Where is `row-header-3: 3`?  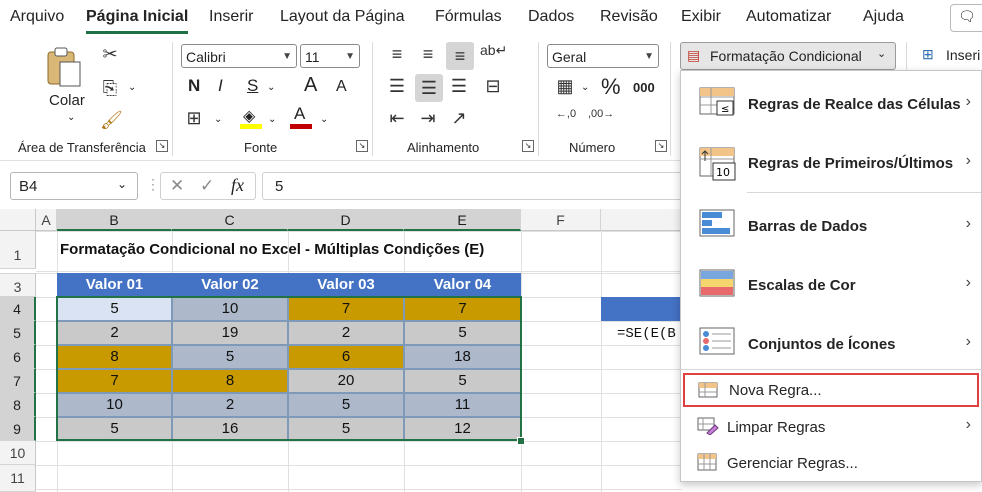 row-header-3: 3 is located at coordinates (18, 285).